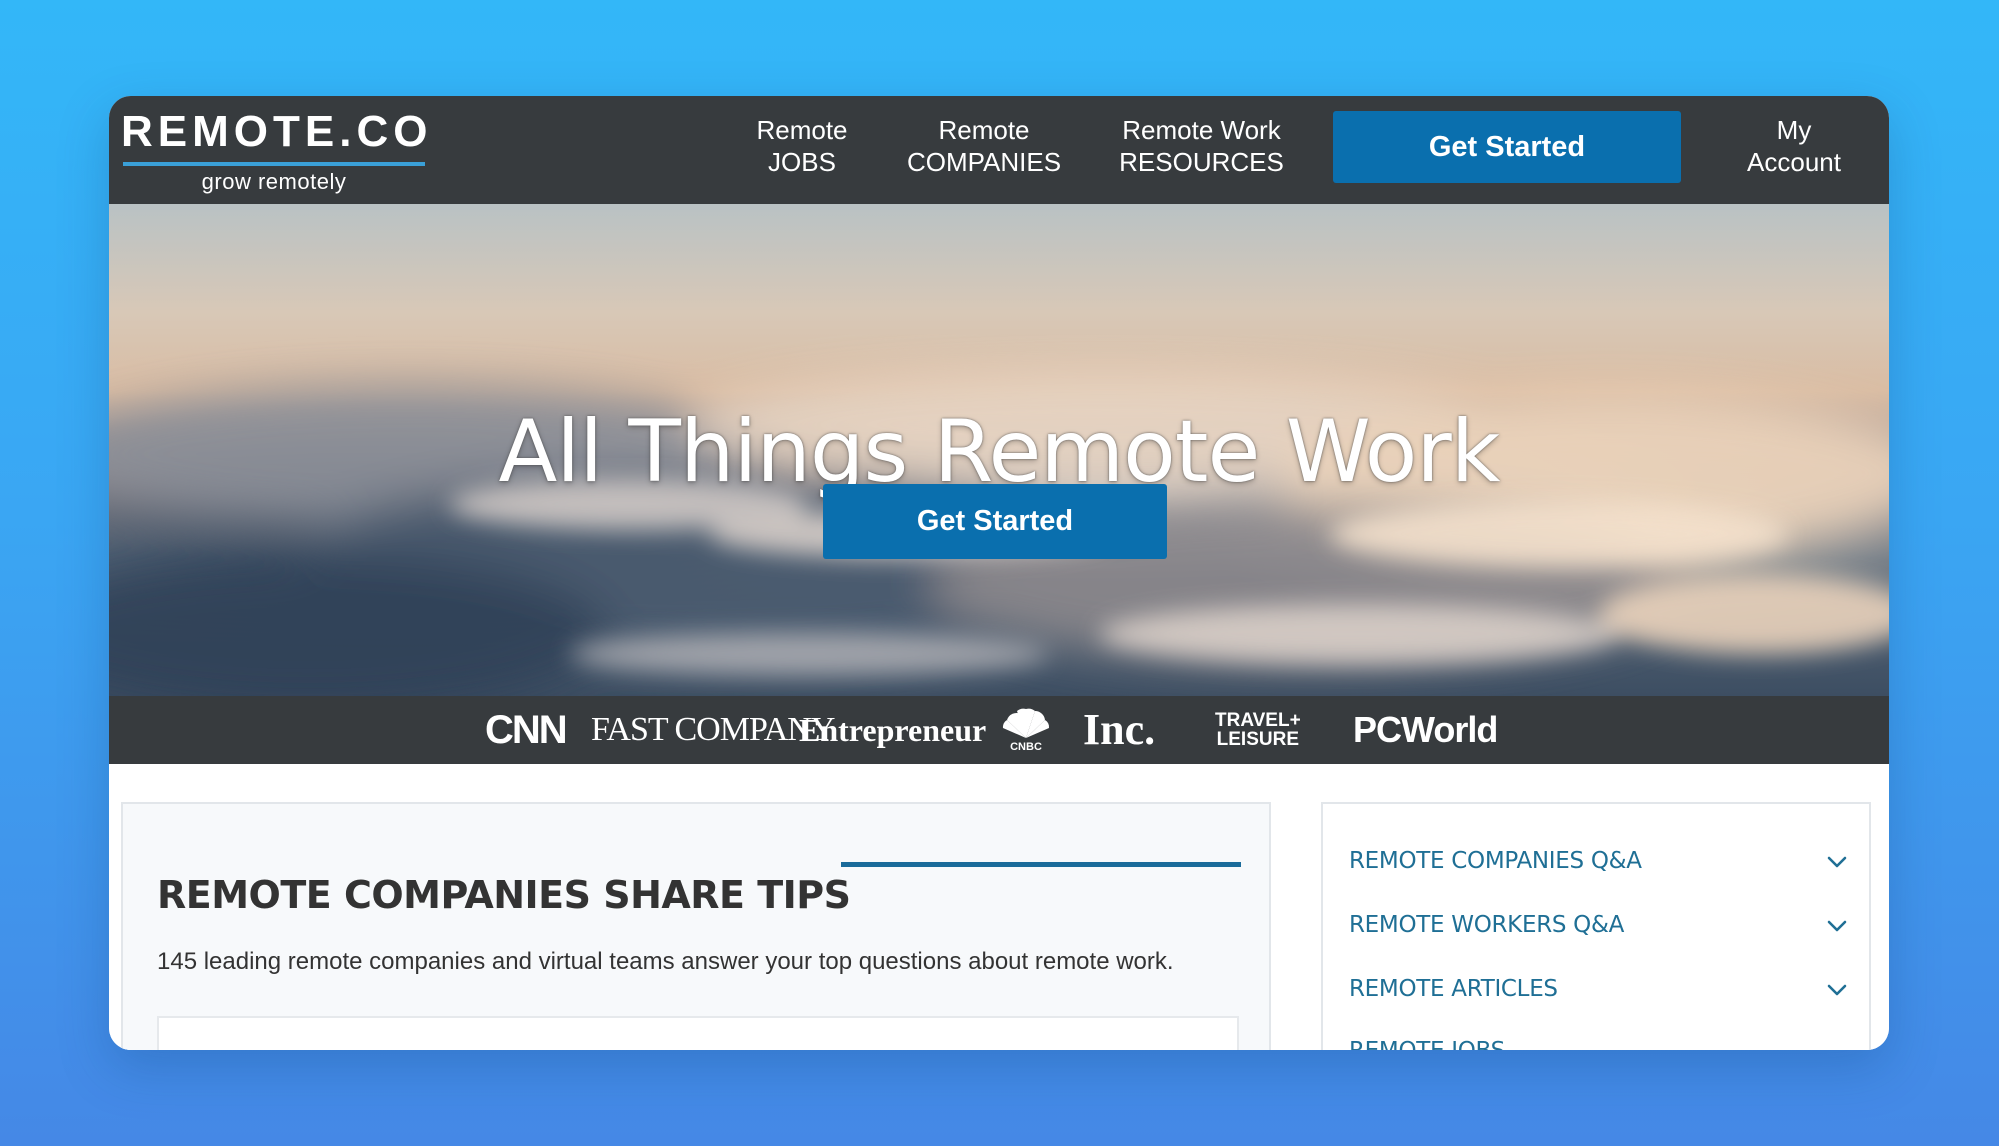 This screenshot has height=1146, width=1999. I want to click on tips-title: REMOTE COMPANIES SHARE TIPS, so click(504, 894).